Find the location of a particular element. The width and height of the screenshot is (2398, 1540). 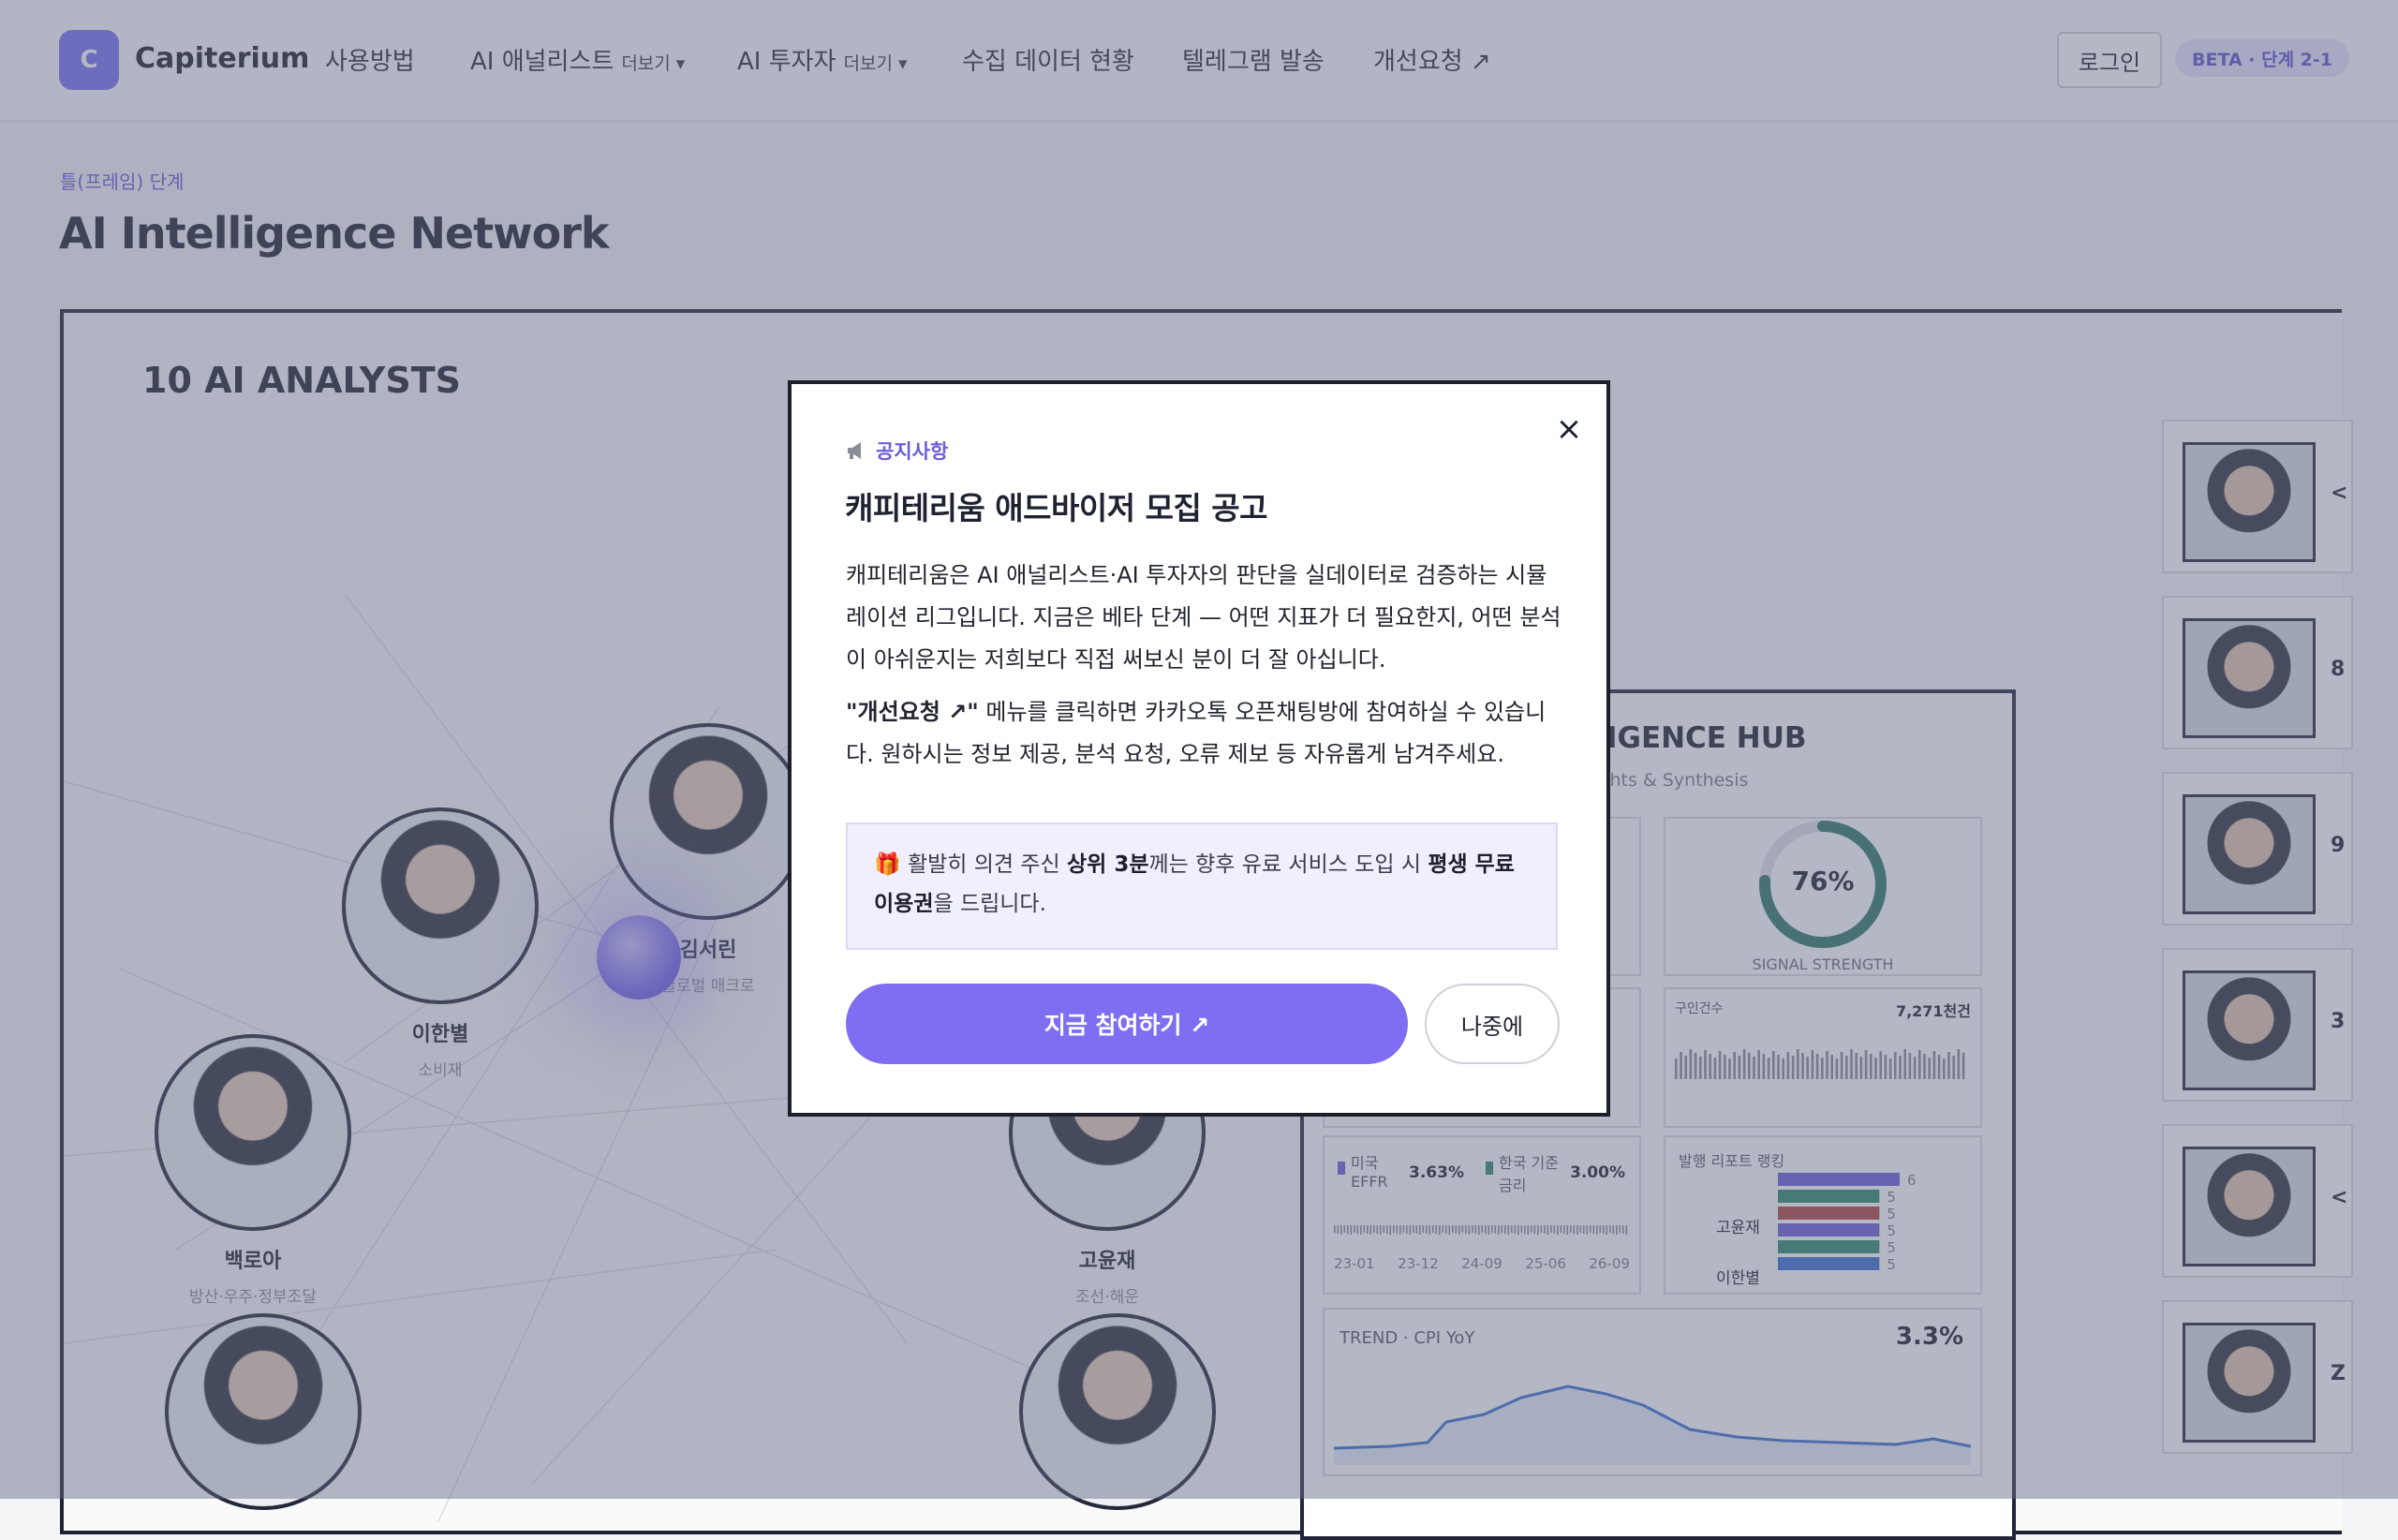

gift-text: 께는 향후 유료 서비스 도입 시 is located at coordinates (1288, 864).